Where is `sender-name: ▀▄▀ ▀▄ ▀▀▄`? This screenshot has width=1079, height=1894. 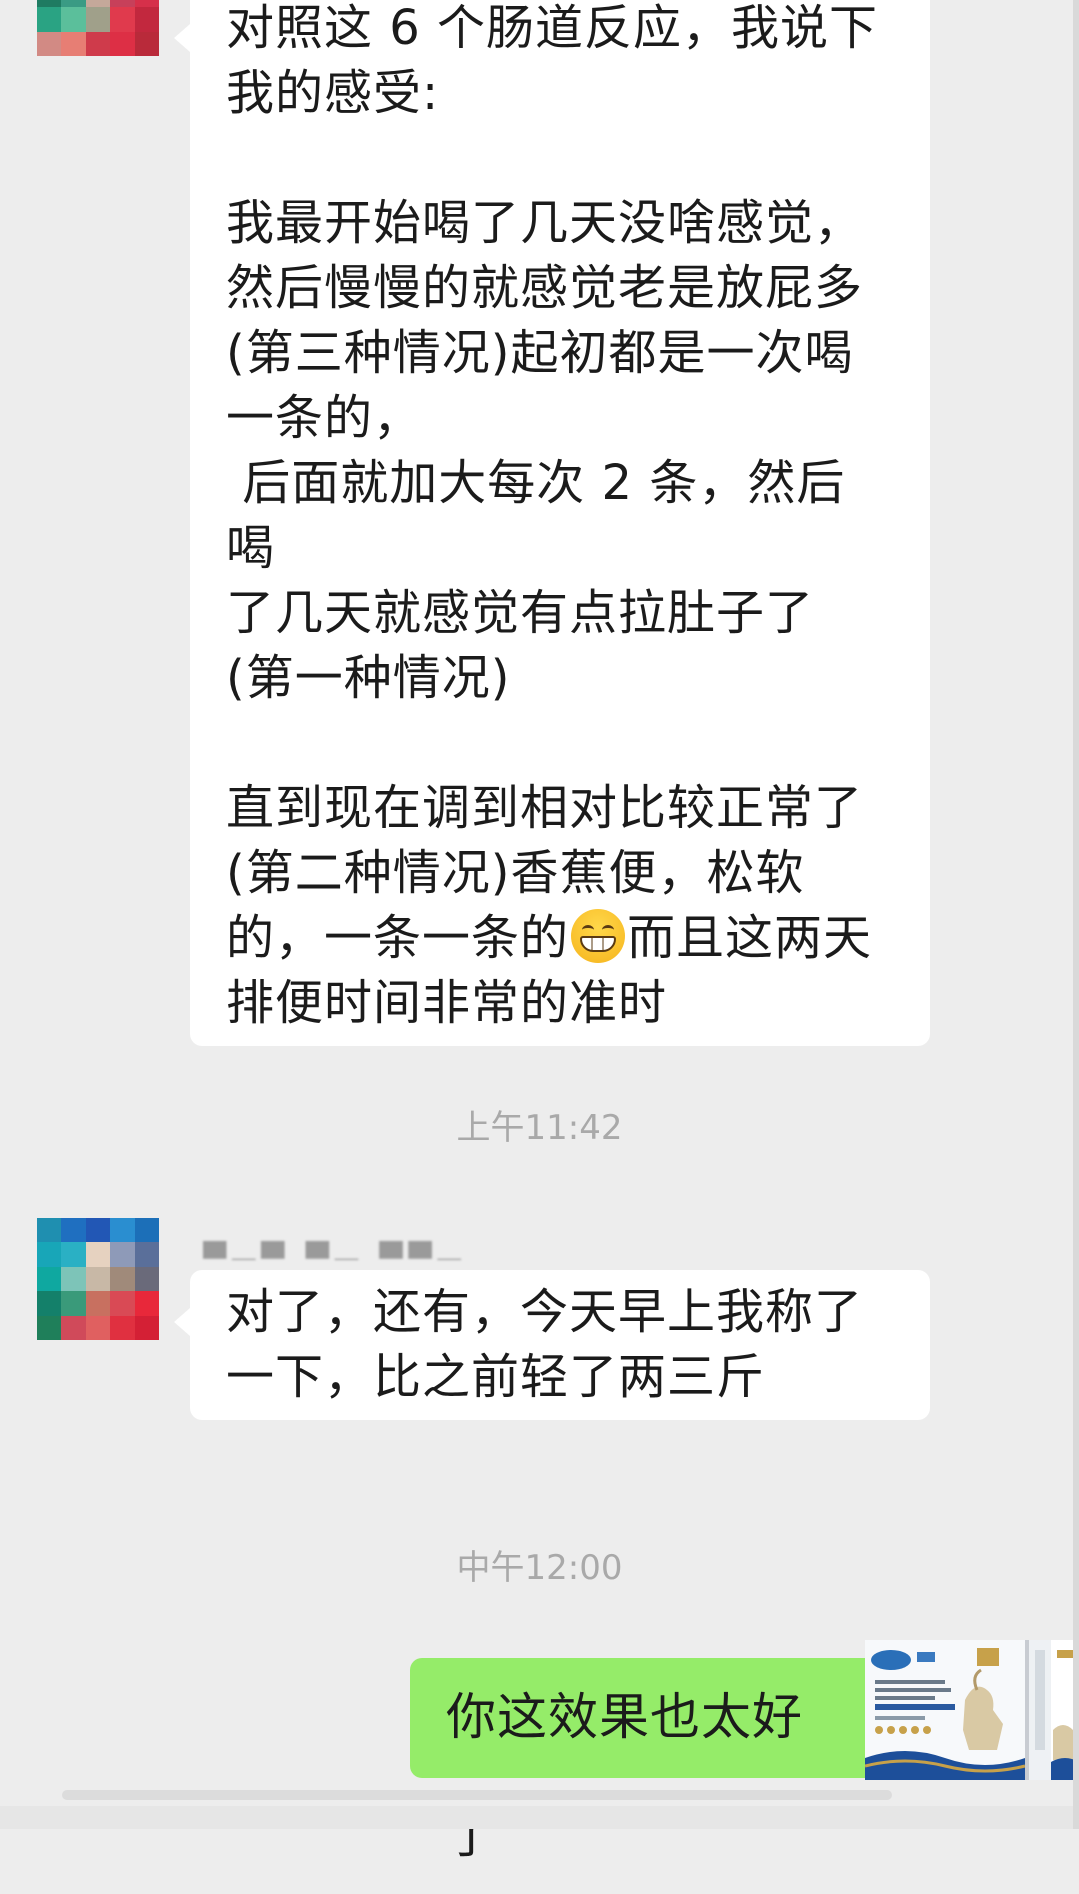 sender-name: ▀▄▀ ▀▄ ▀▀▄ is located at coordinates (335, 1251).